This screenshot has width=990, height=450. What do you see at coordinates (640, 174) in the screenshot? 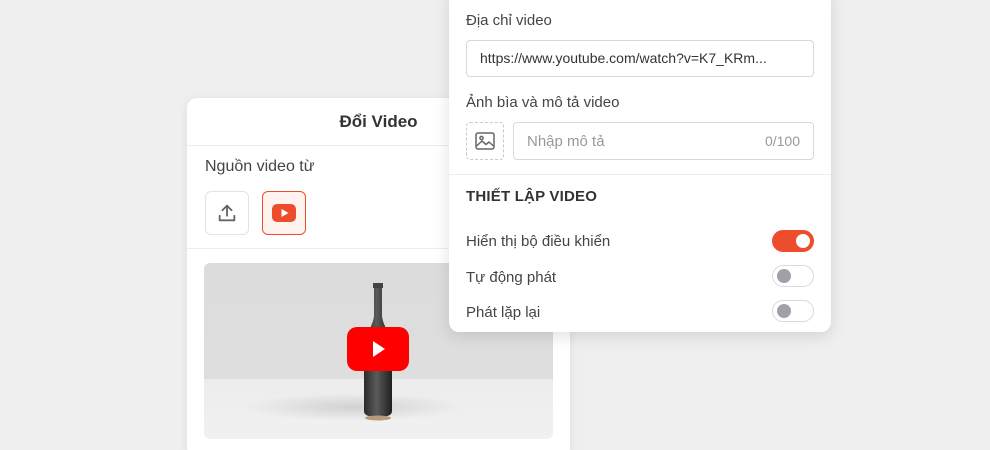
I see `divider` at bounding box center [640, 174].